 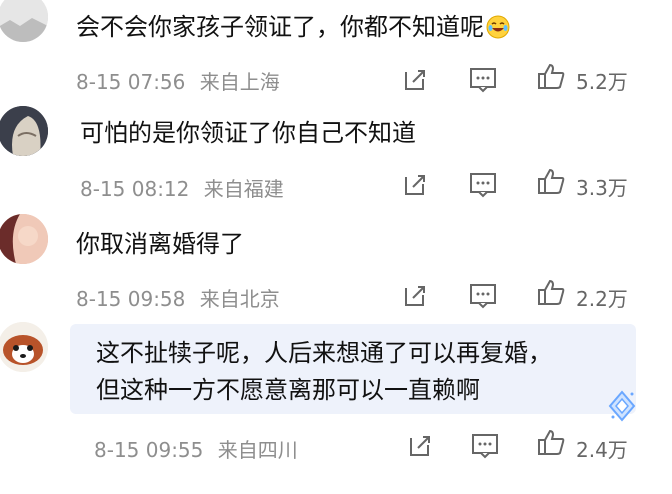 What do you see at coordinates (622, 406) in the screenshot?
I see `sparkle-icon` at bounding box center [622, 406].